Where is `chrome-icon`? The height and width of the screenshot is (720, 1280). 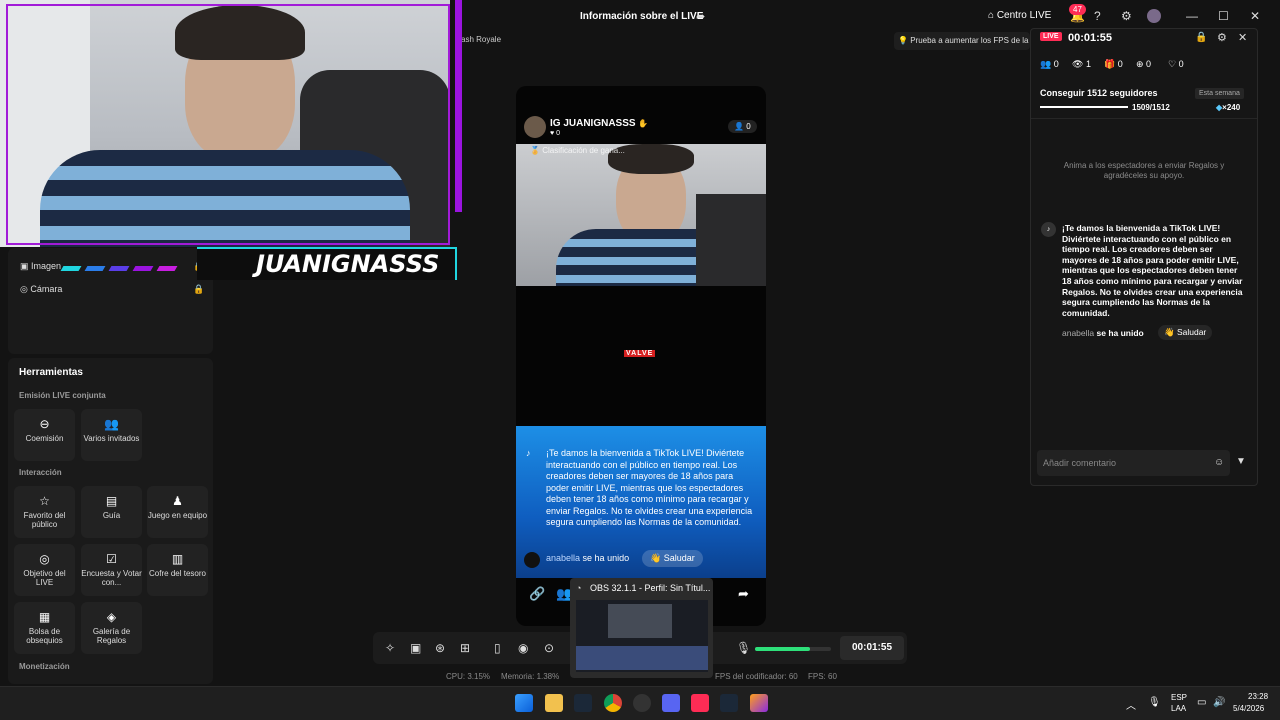
chrome-icon is located at coordinates (613, 703).